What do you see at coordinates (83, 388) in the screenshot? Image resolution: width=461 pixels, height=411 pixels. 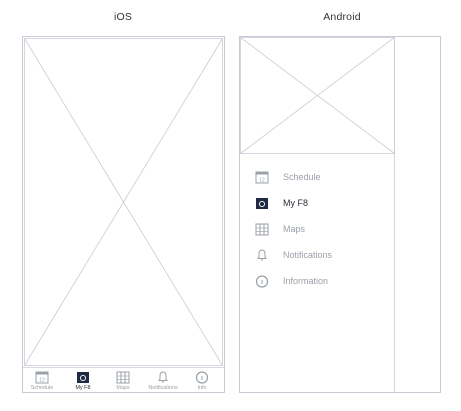 I see `tab-label: My F8` at bounding box center [83, 388].